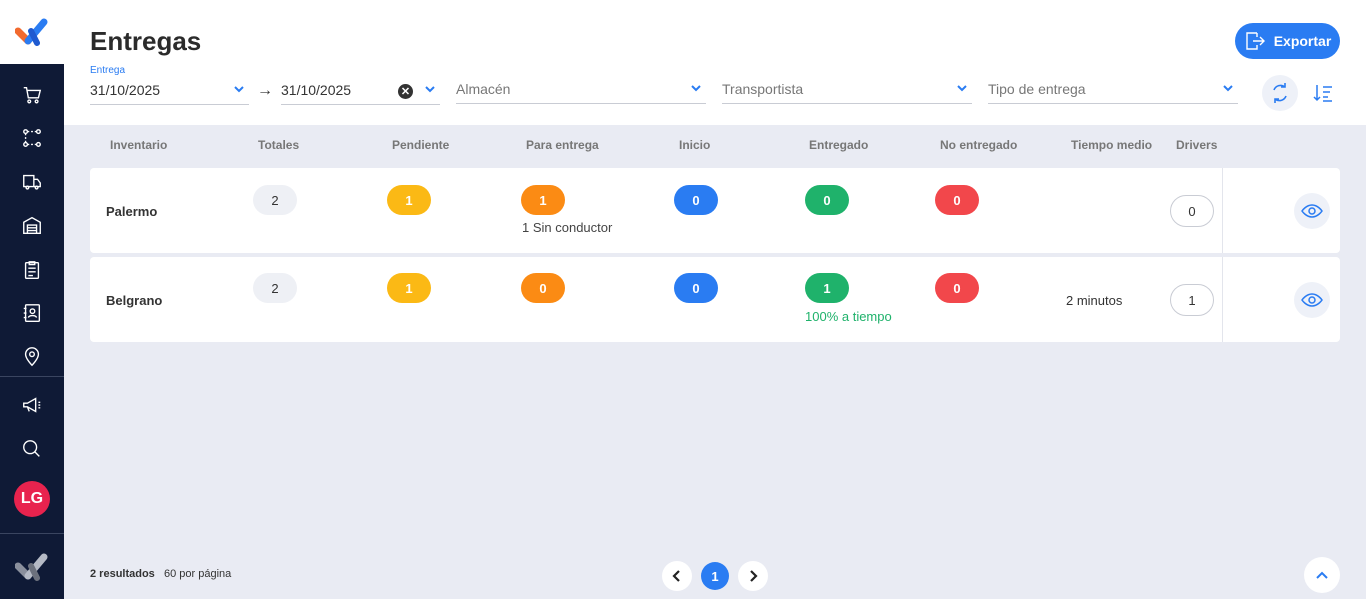  I want to click on location-pin-icon, so click(32, 357).